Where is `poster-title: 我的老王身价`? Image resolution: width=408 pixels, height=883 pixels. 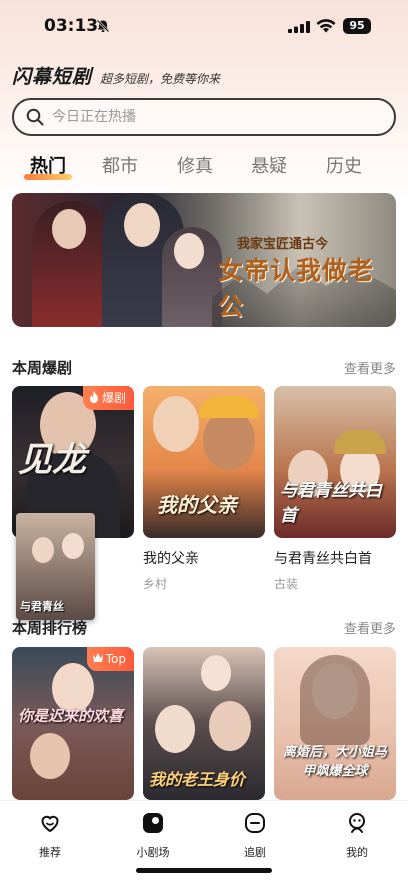
poster-title: 我的老王身价 is located at coordinates (197, 779).